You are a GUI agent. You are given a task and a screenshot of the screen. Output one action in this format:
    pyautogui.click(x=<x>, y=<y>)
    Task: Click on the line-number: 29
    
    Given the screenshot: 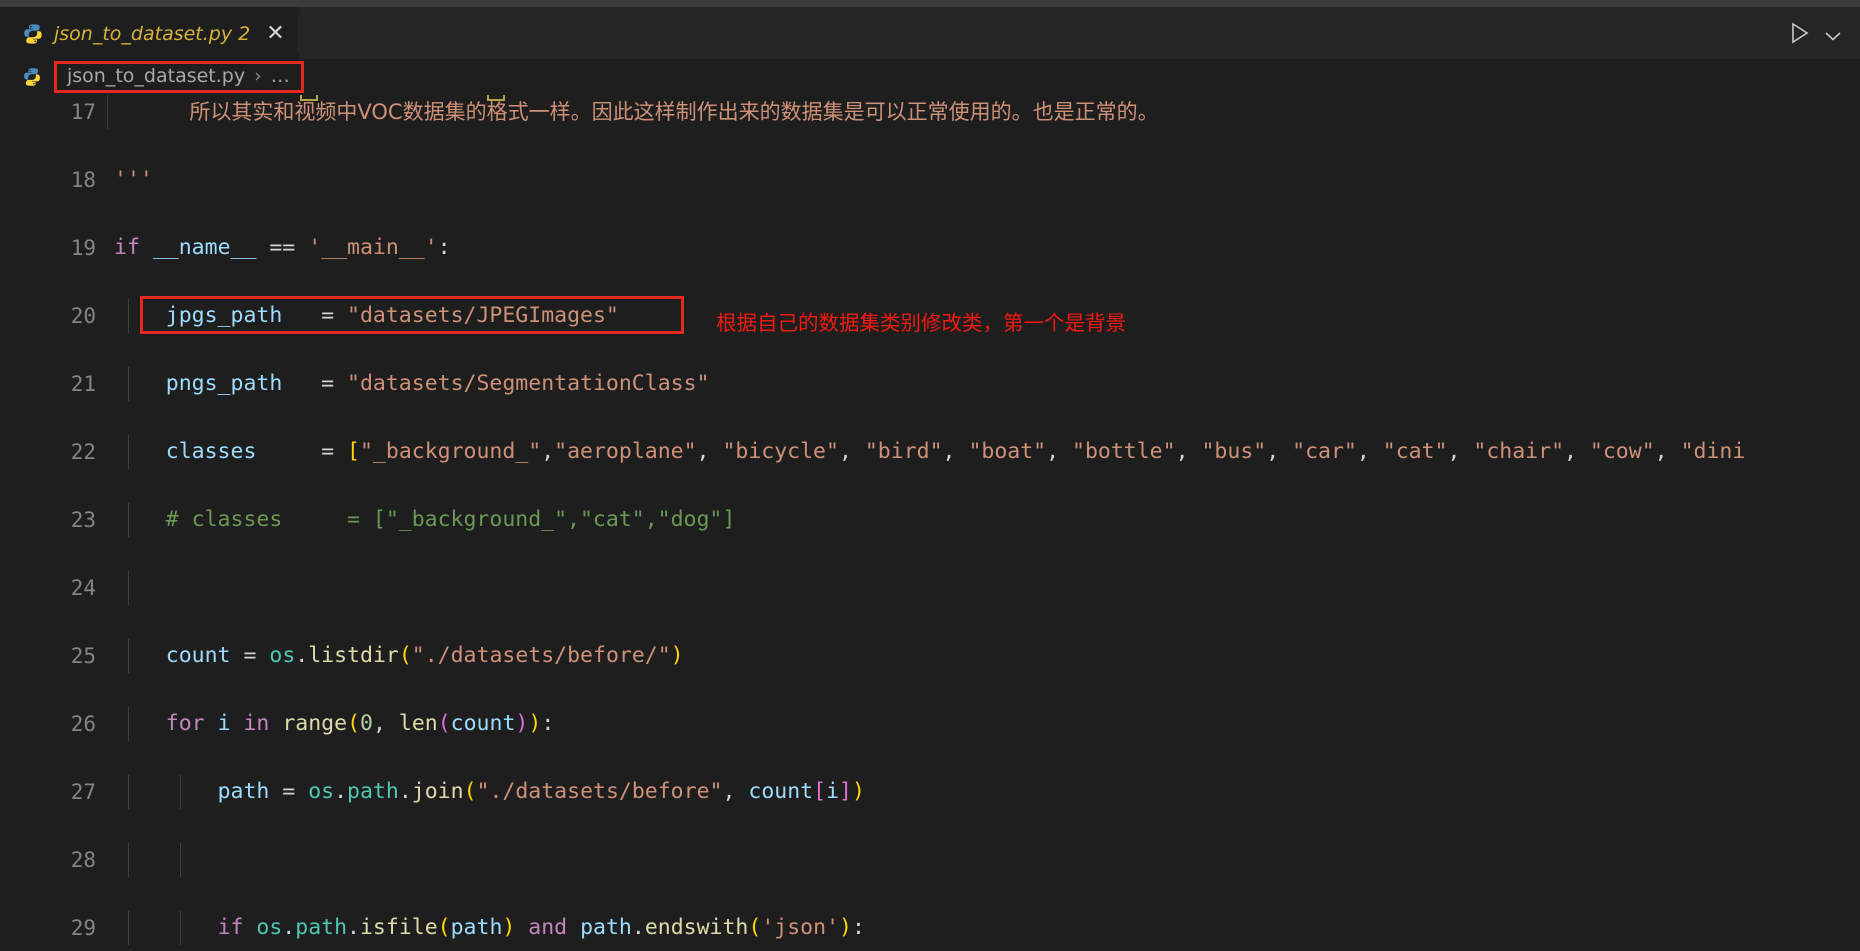 What is the action you would take?
    pyautogui.click(x=83, y=928)
    